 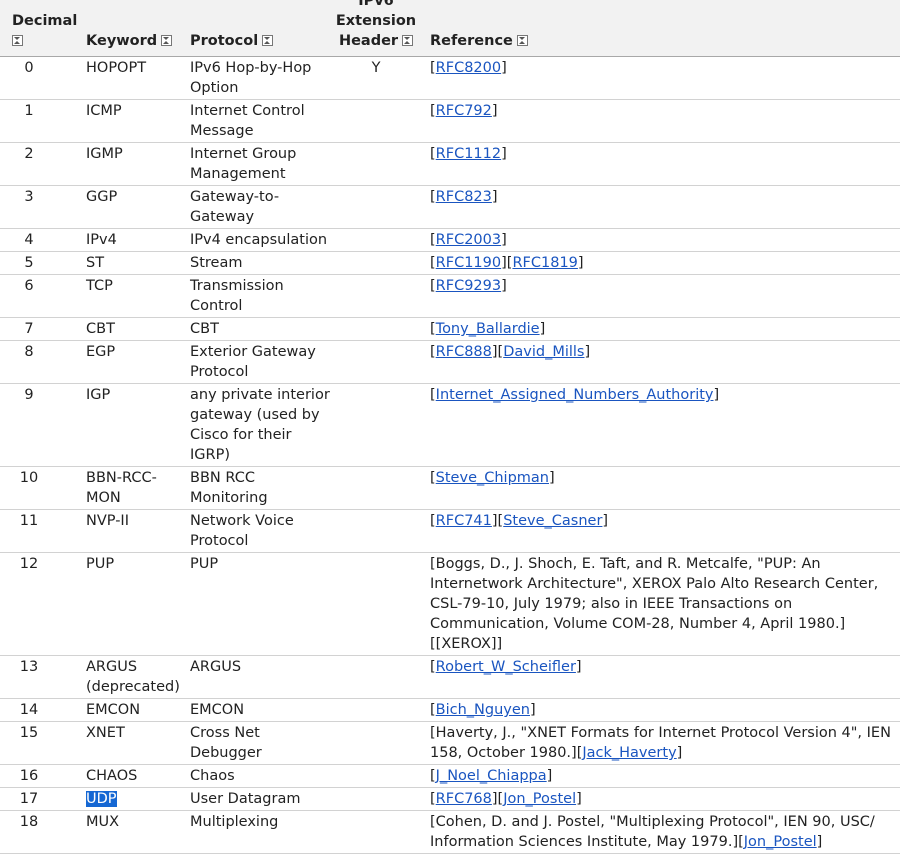 What do you see at coordinates (130, 743) in the screenshot?
I see `keyword-cell: XNET` at bounding box center [130, 743].